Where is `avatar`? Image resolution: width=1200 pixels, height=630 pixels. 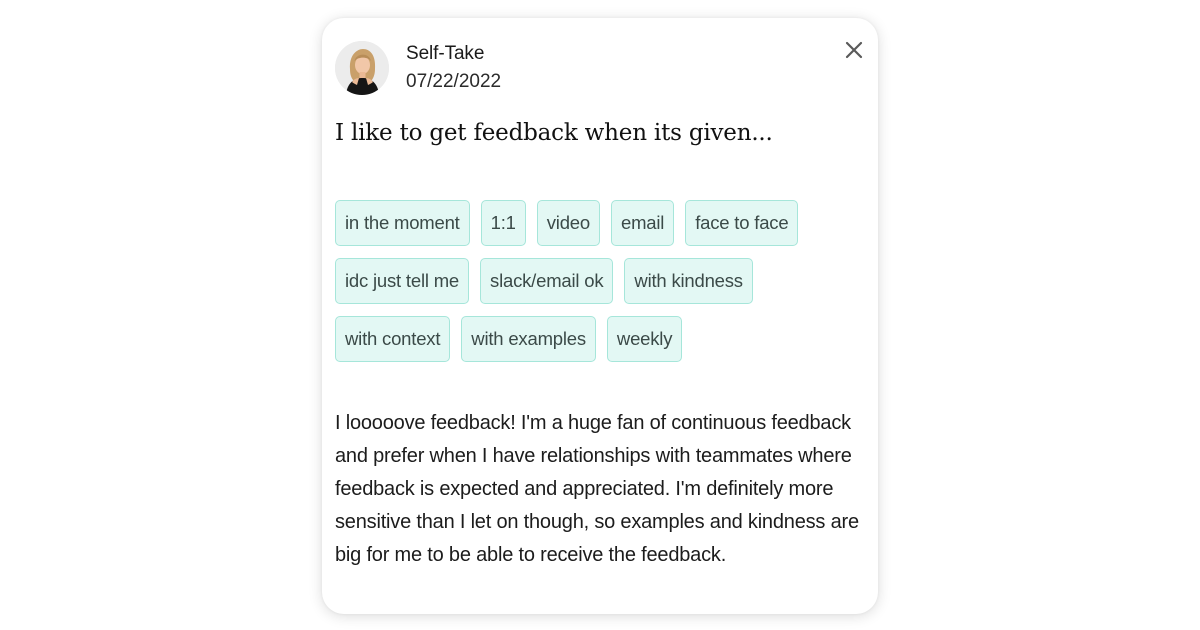
avatar is located at coordinates (362, 68).